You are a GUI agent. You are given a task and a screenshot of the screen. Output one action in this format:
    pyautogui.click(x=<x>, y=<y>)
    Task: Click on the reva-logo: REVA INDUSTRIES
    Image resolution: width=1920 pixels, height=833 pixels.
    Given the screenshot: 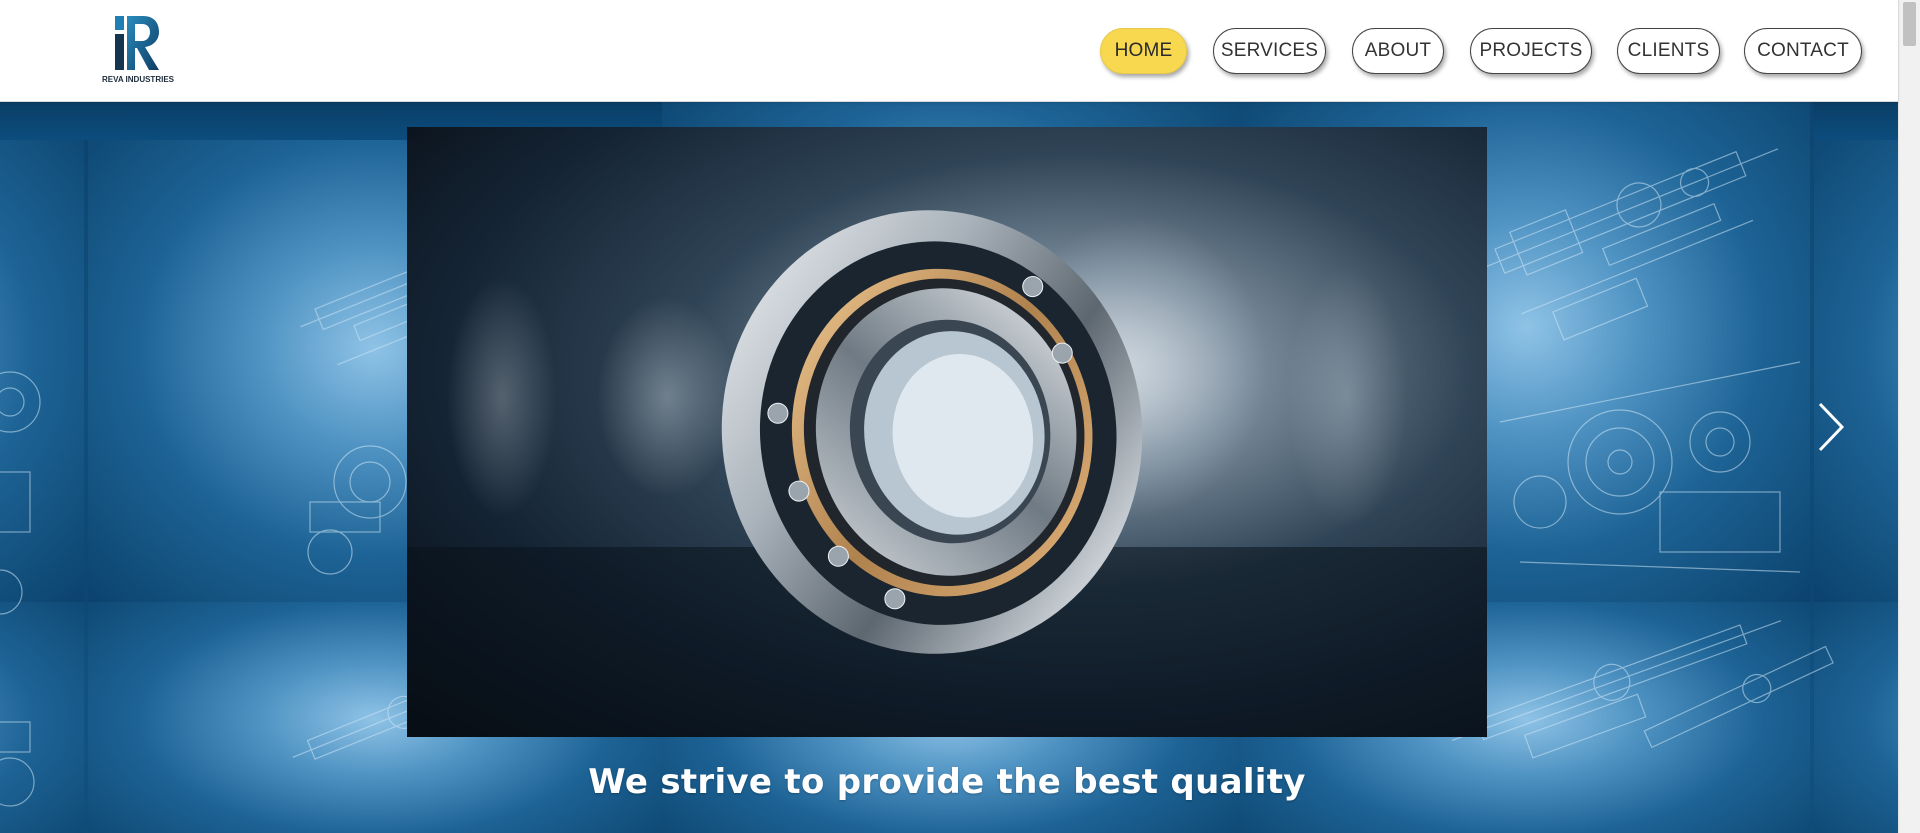 What is the action you would take?
    pyautogui.click(x=138, y=51)
    